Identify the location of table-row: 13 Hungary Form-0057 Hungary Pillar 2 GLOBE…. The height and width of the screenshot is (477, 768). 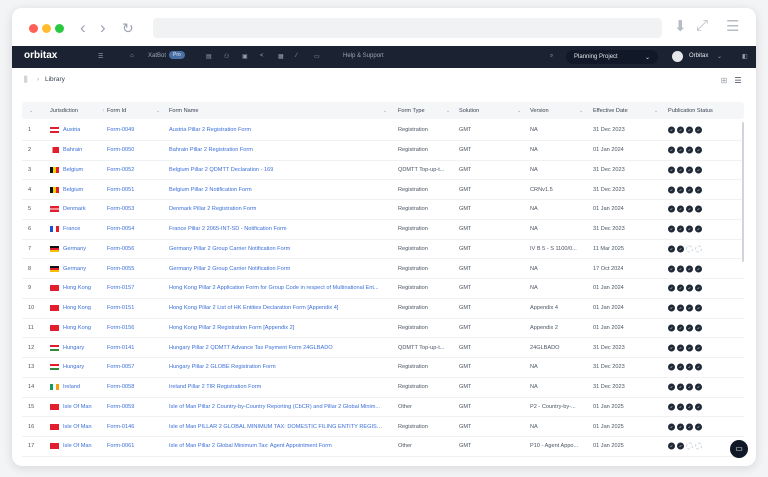
(383, 368).